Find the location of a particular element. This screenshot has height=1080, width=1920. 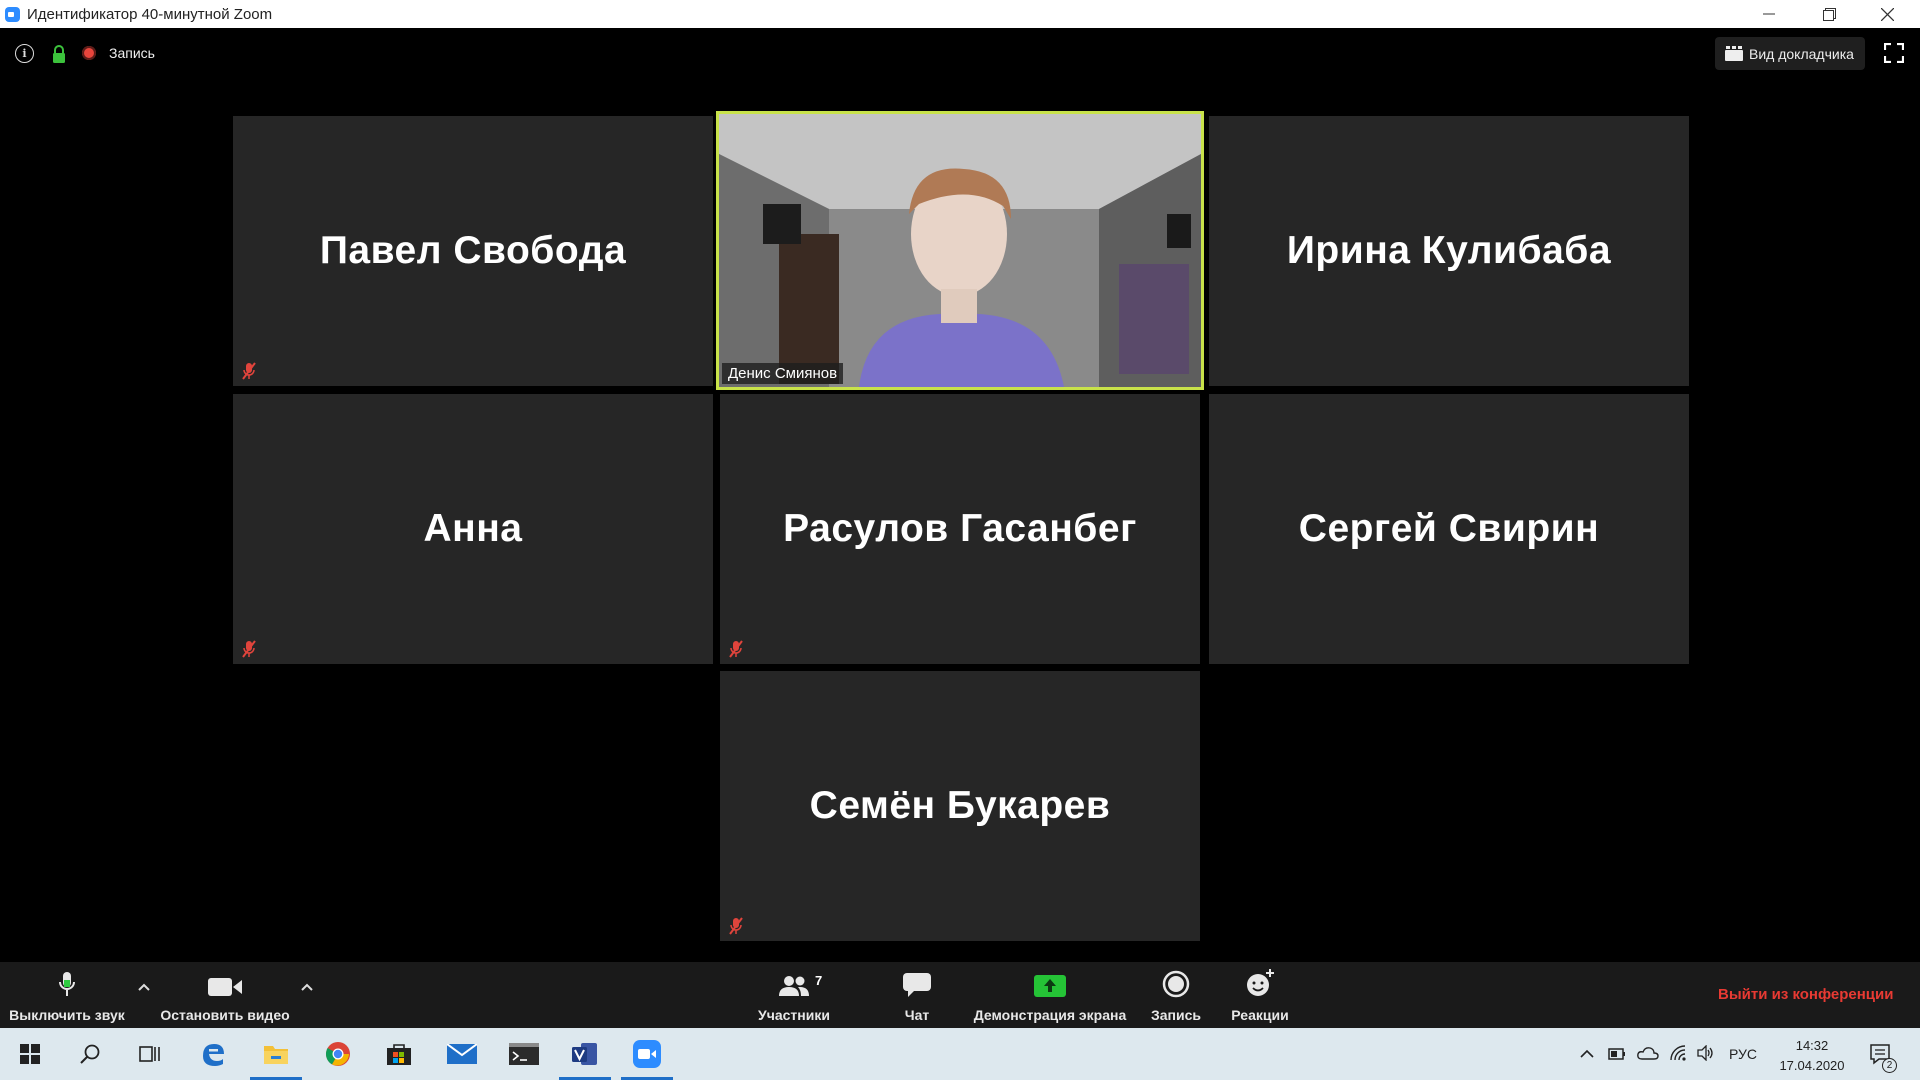

stop-video-button: Остановить видео is located at coordinates (225, 995).